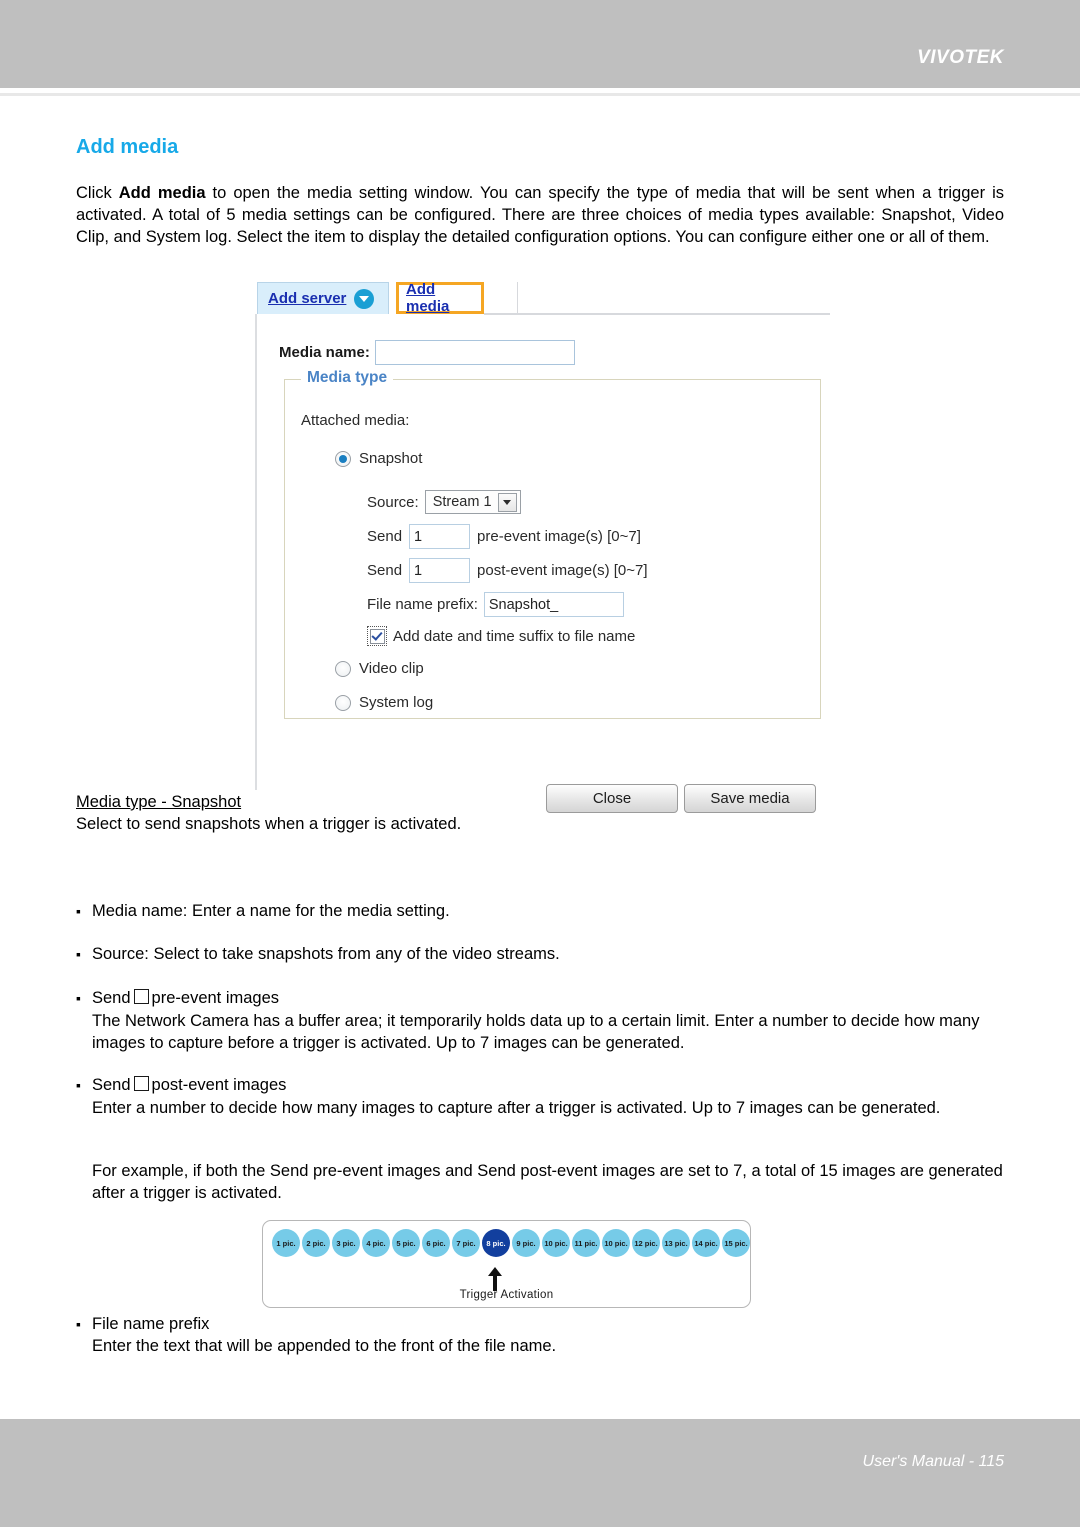 This screenshot has width=1080, height=1527. Describe the element at coordinates (506, 1295) in the screenshot. I see `trigger-activation-caption: Trigger Activation` at that location.